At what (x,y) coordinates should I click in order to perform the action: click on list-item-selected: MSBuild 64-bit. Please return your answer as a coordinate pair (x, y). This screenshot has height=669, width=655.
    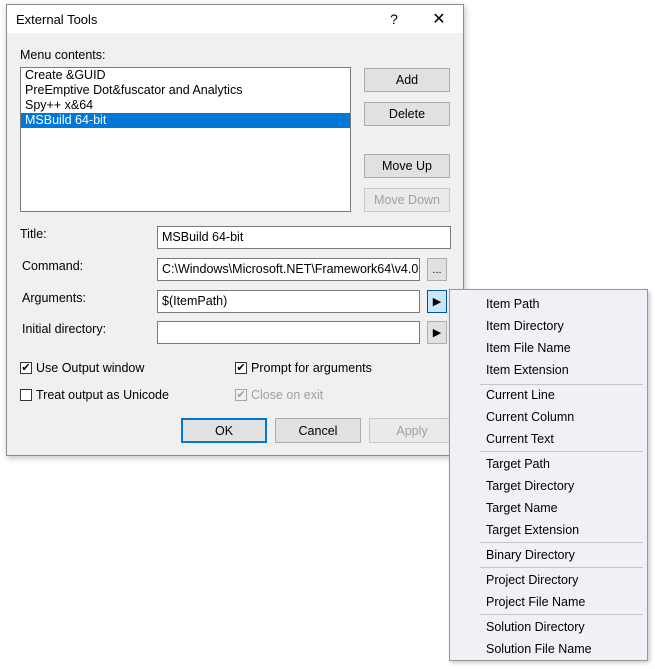
    Looking at the image, I should click on (185, 120).